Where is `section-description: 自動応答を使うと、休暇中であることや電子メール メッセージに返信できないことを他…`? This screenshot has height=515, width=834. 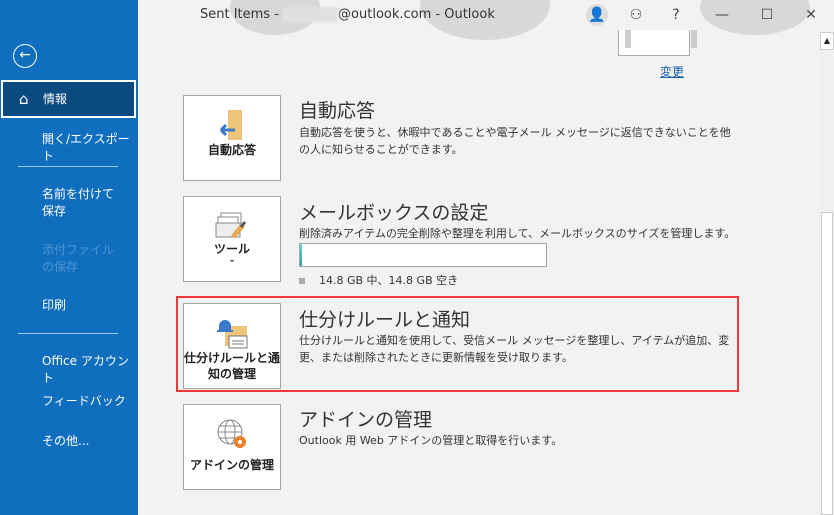 section-description: 自動応答を使うと、休暇中であることや電子メール メッセージに返信できないことを他… is located at coordinates (515, 141).